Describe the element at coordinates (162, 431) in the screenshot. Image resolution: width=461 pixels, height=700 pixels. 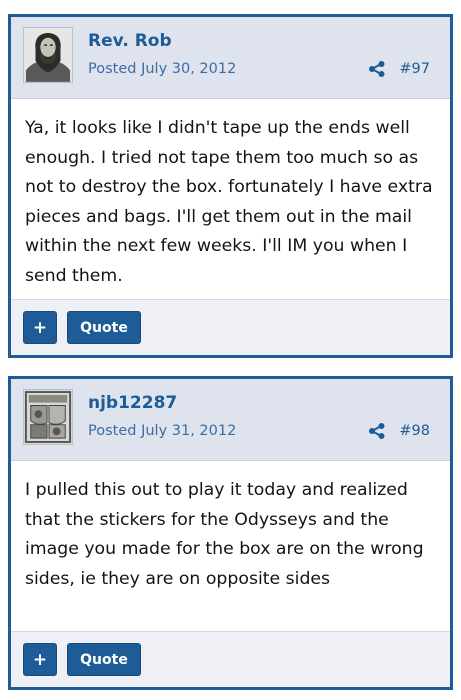
I see `post-date: Posted July 31, 2012` at that location.